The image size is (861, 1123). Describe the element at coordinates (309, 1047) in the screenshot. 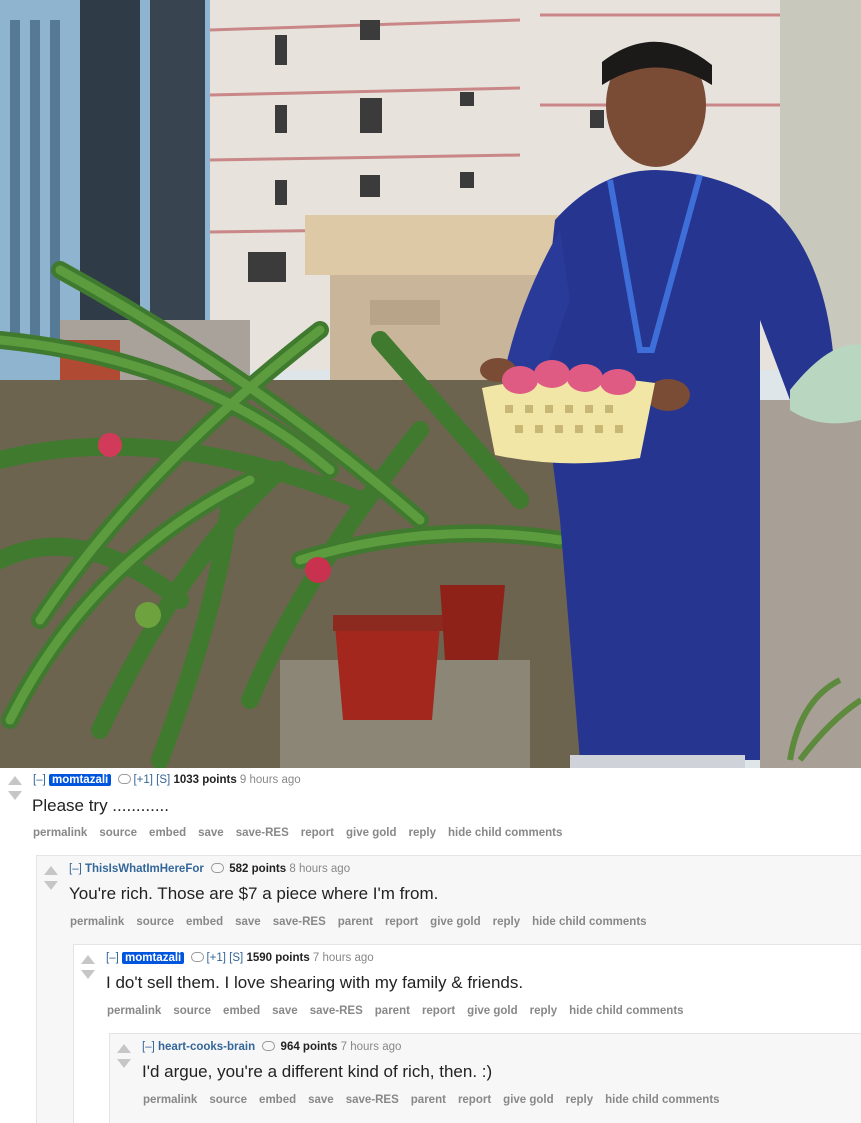

I see `score: 964 points` at that location.